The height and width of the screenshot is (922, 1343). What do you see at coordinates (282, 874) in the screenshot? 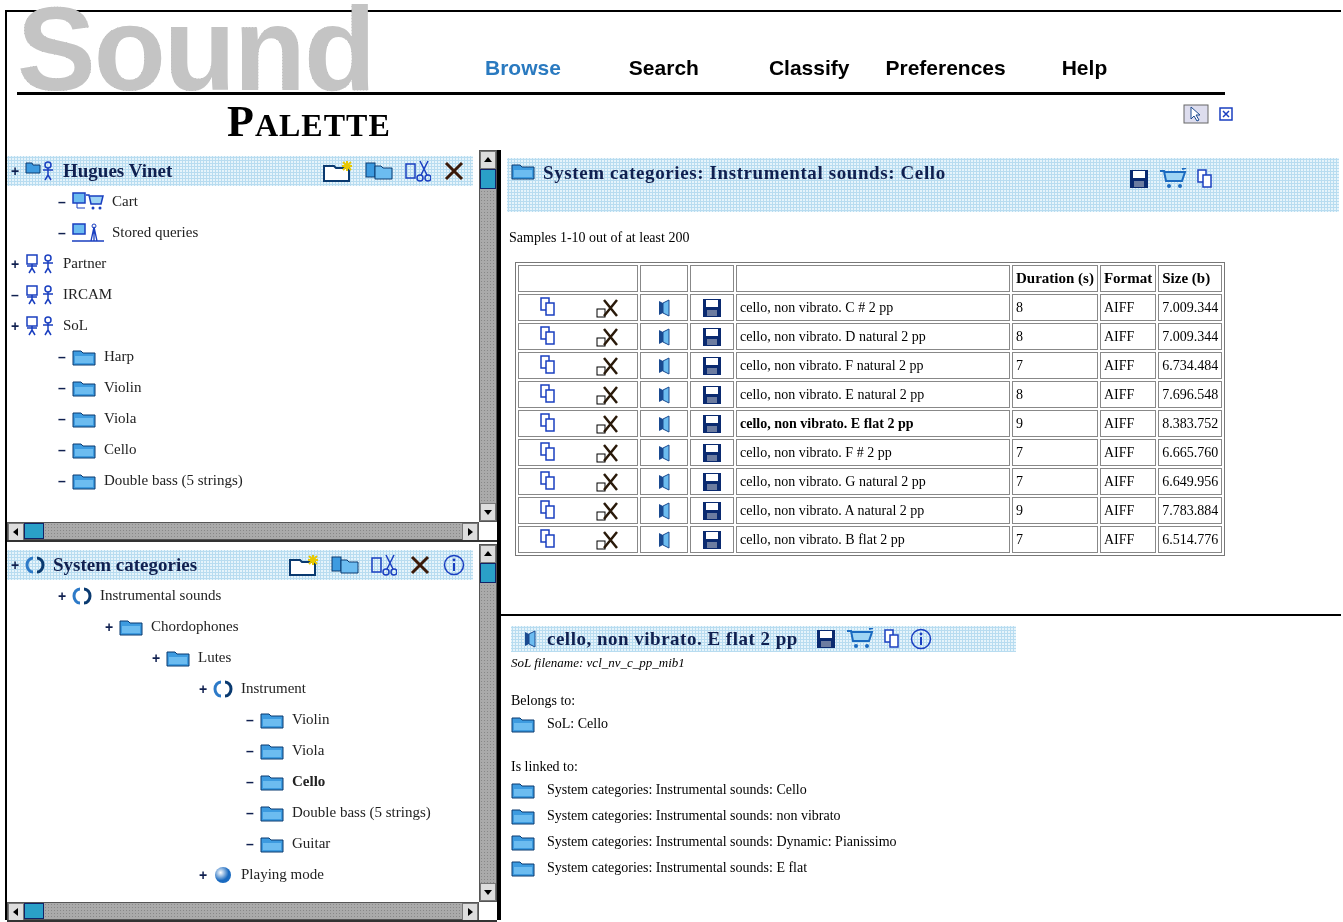
I see `tree-item: Playing mode` at bounding box center [282, 874].